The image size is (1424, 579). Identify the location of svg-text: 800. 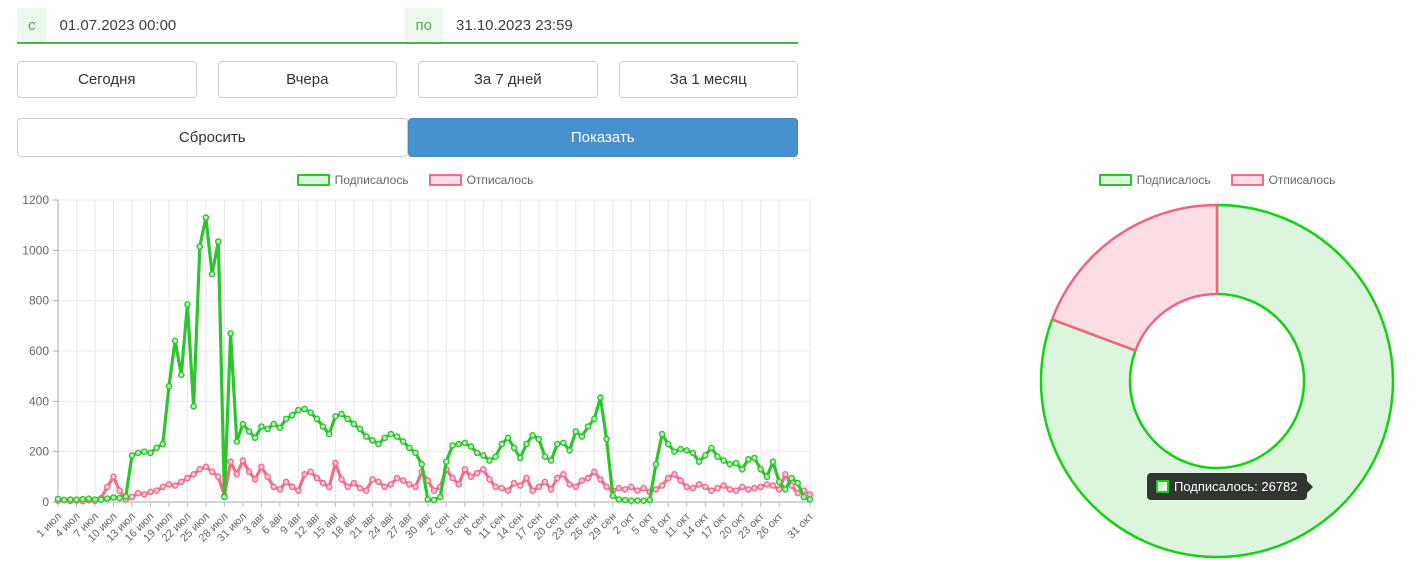
(39, 301).